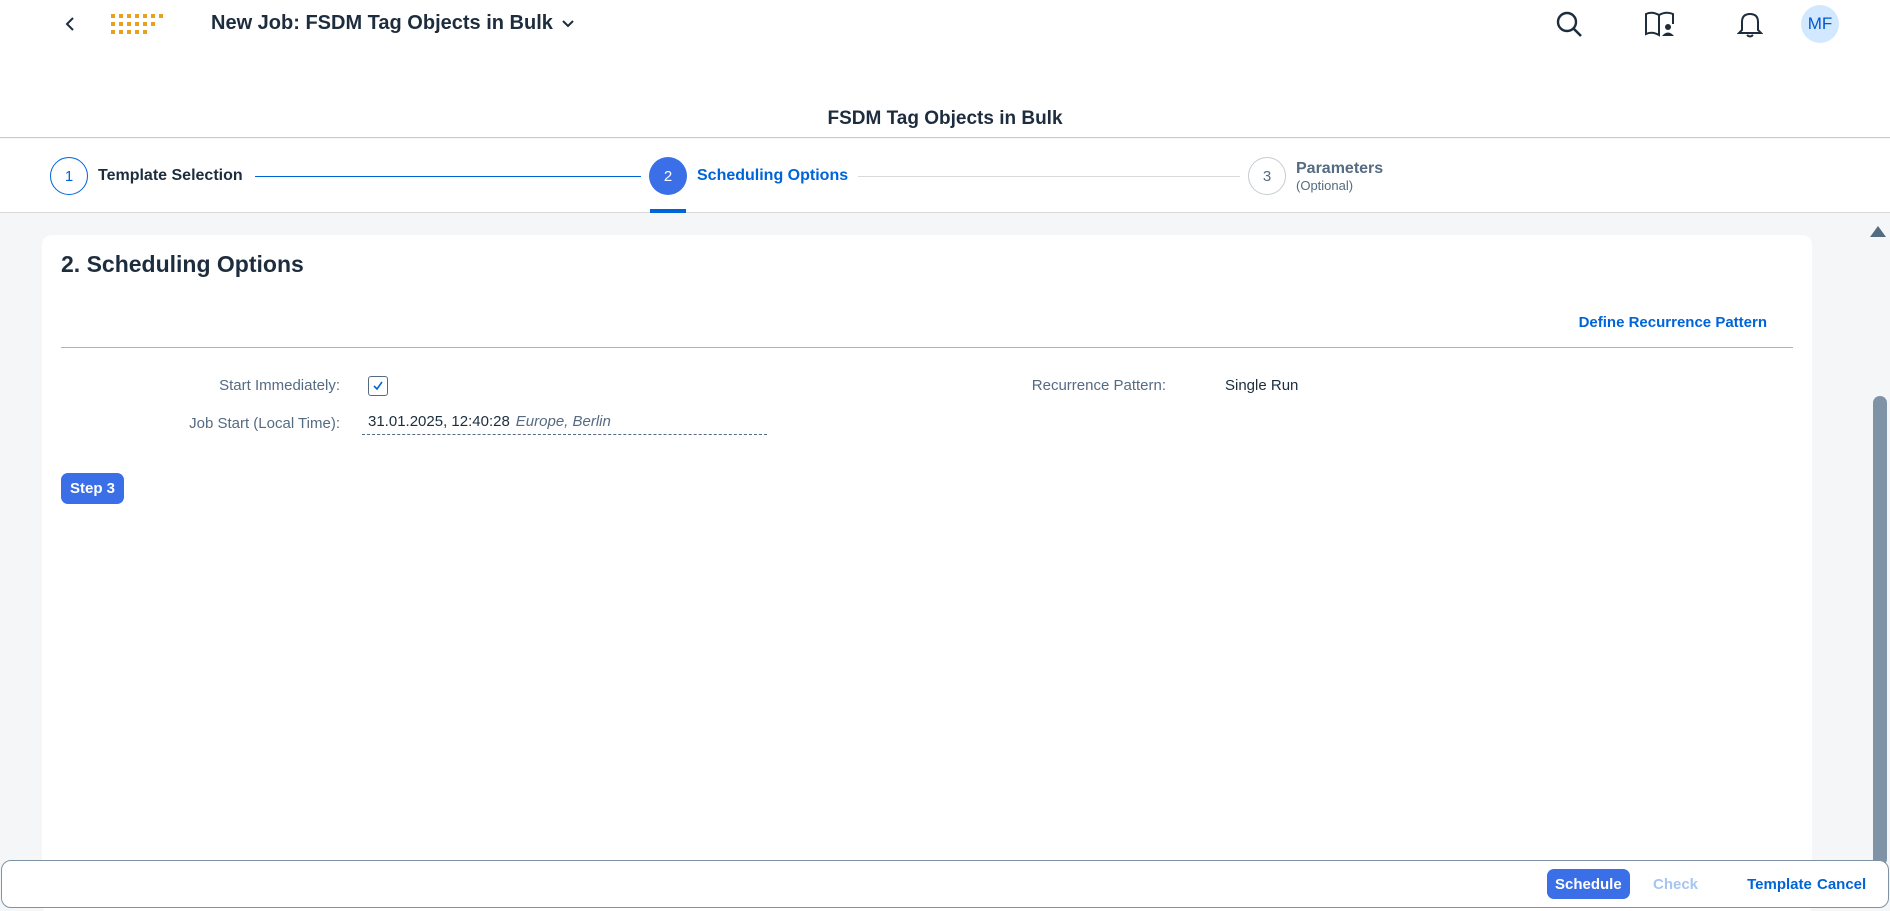  What do you see at coordinates (1098, 385) in the screenshot?
I see `recurrence-pattern-label: Recurrence Pattern:` at bounding box center [1098, 385].